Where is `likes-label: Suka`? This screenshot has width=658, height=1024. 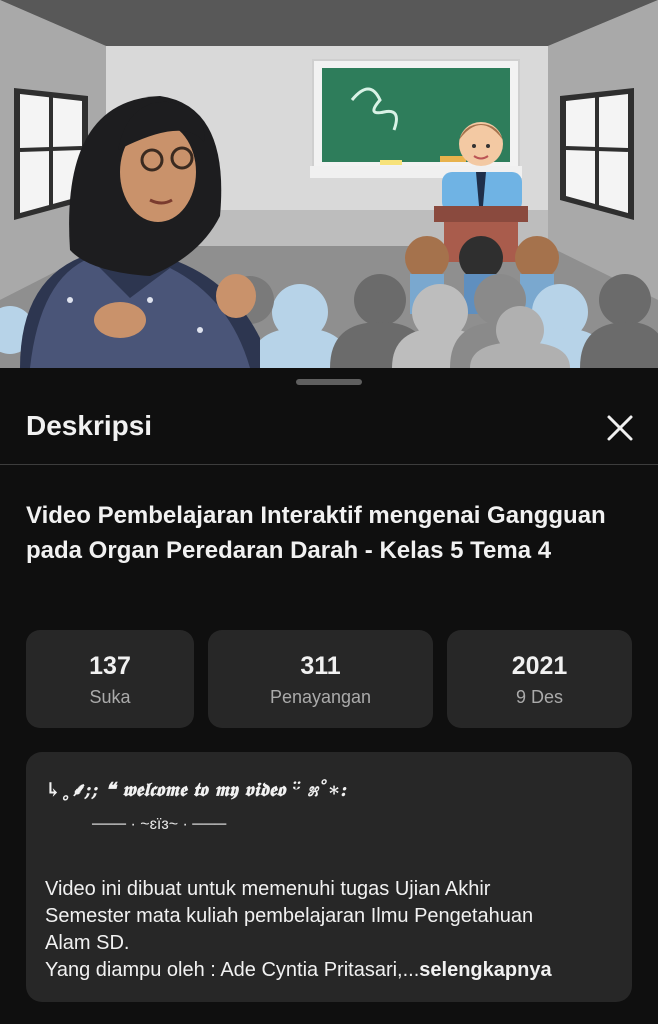
likes-label: Suka is located at coordinates (110, 697).